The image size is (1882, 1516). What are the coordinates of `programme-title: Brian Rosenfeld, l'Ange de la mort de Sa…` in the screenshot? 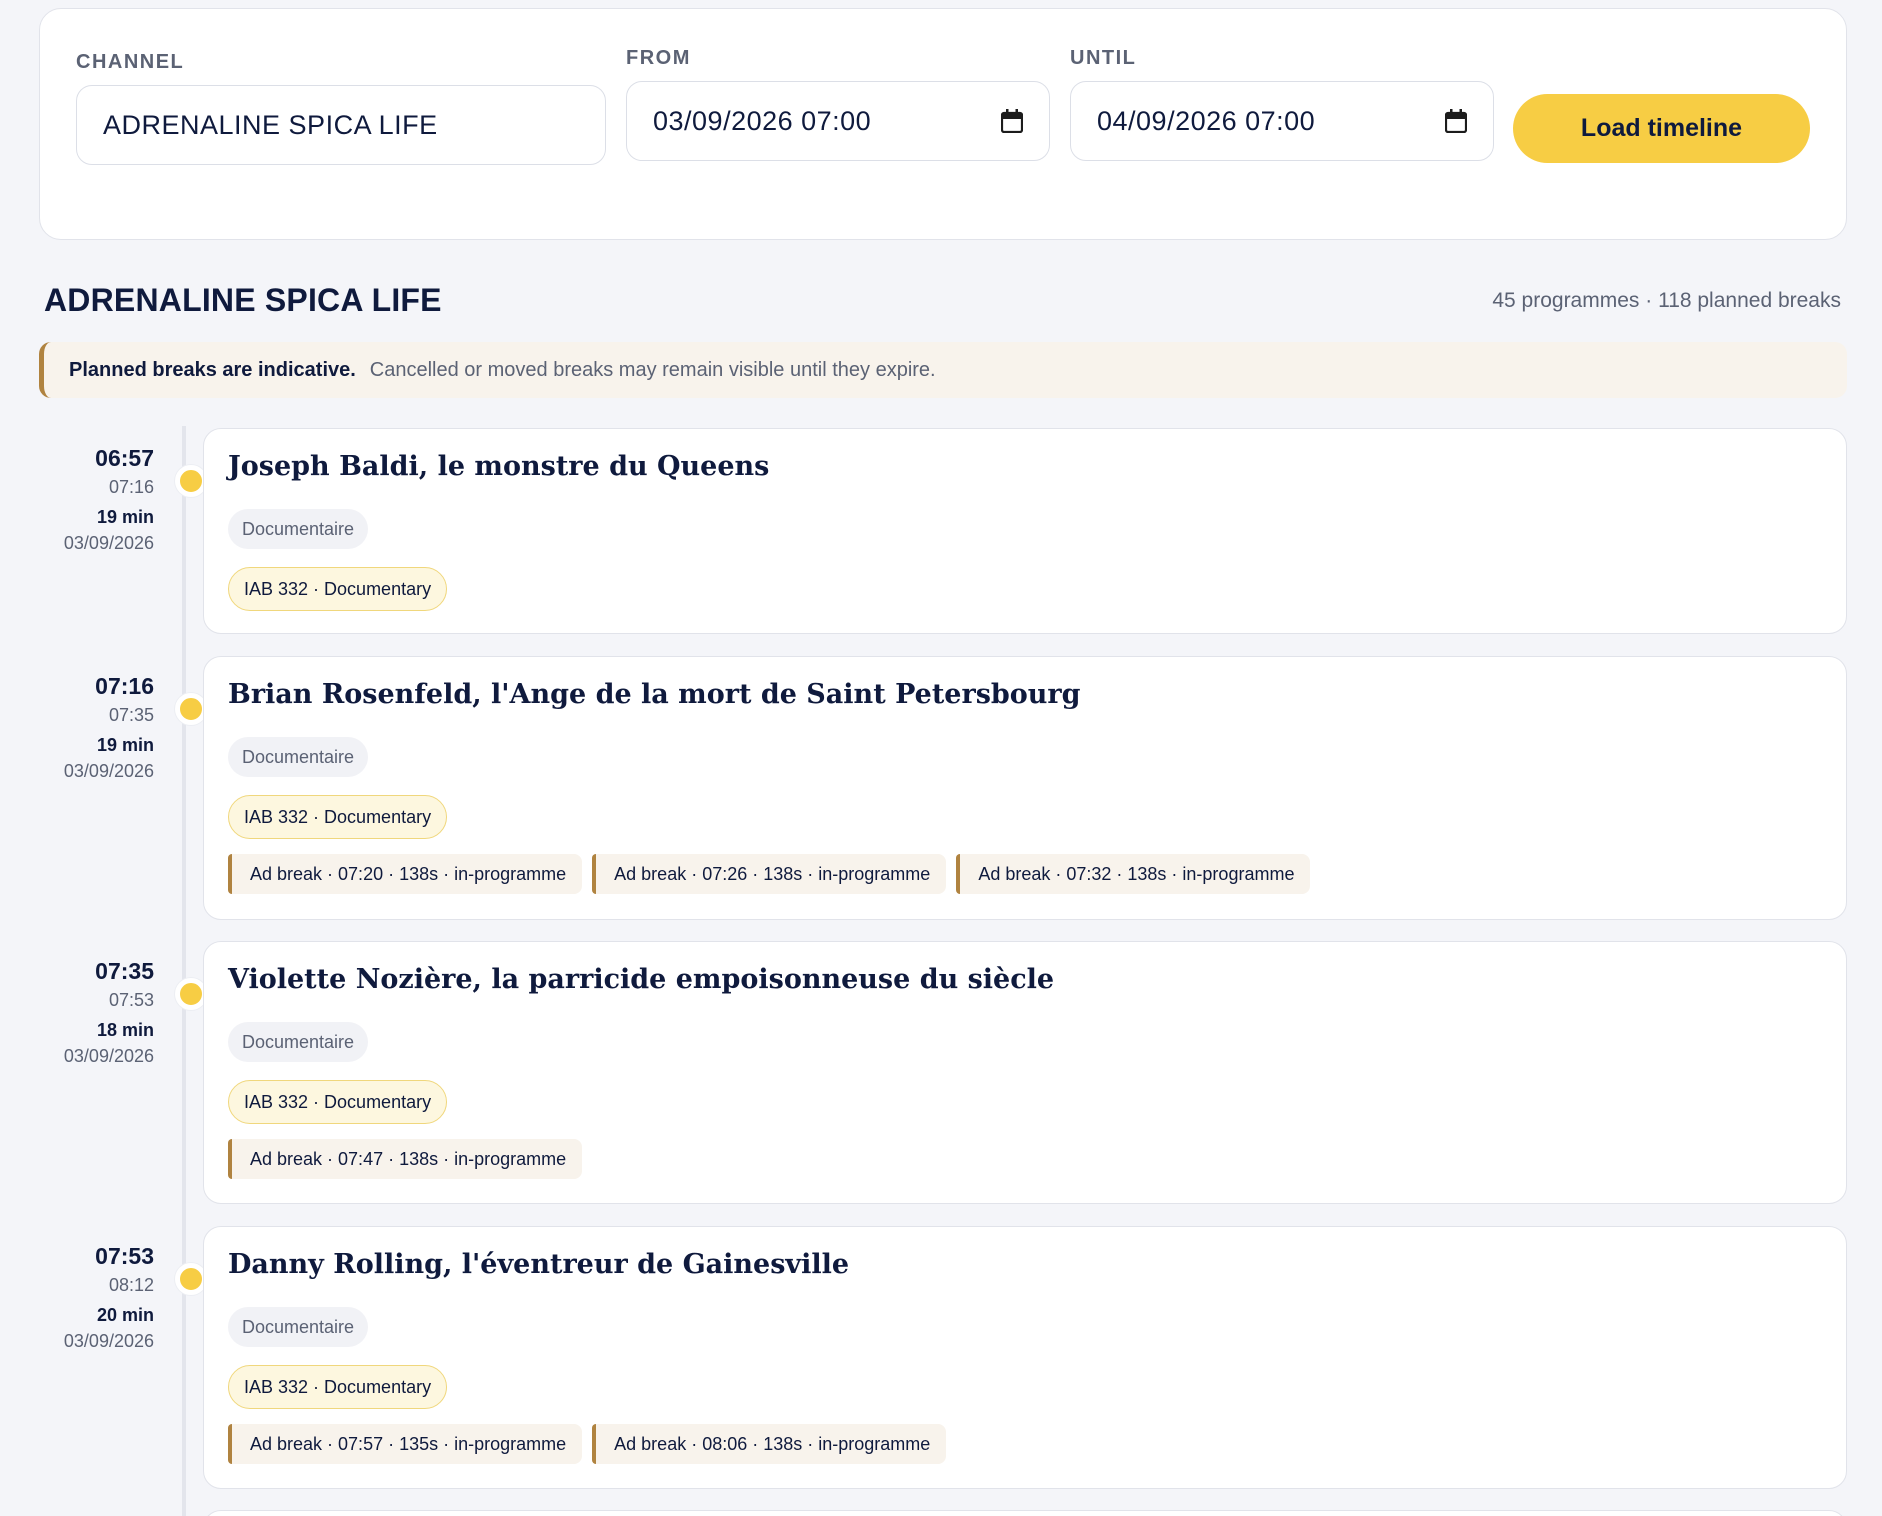 It's located at (654, 694).